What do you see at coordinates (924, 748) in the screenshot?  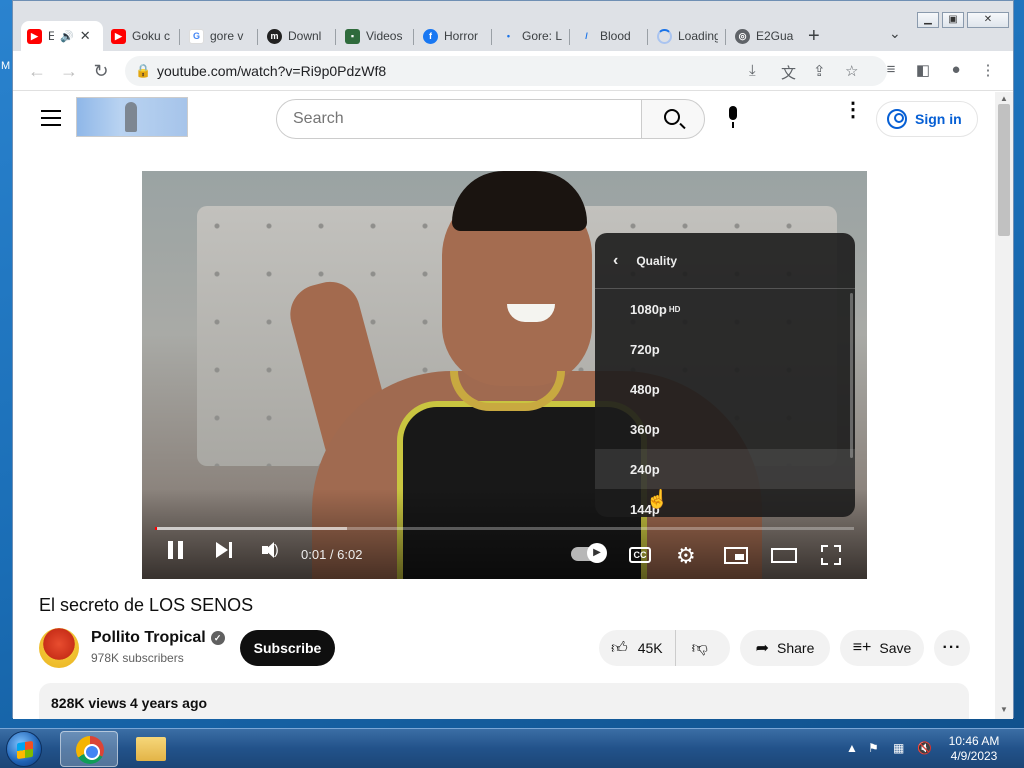 I see `volume-muted-icon: 🔇` at bounding box center [924, 748].